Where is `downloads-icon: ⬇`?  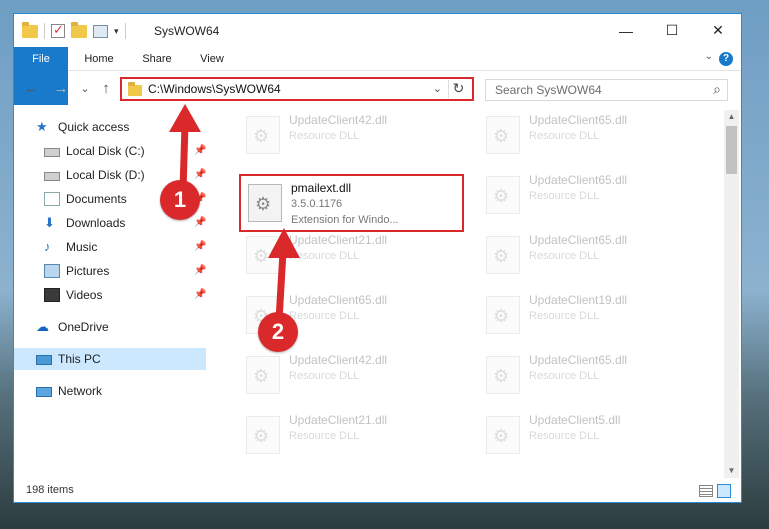
downloads-icon: ⬇ is located at coordinates (49, 222).